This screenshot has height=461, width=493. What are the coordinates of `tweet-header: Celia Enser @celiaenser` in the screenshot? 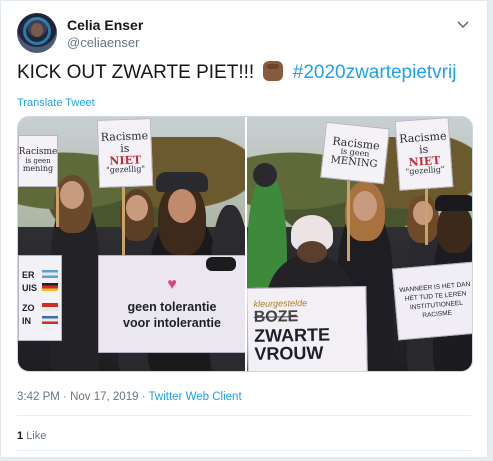 It's located at (246, 33).